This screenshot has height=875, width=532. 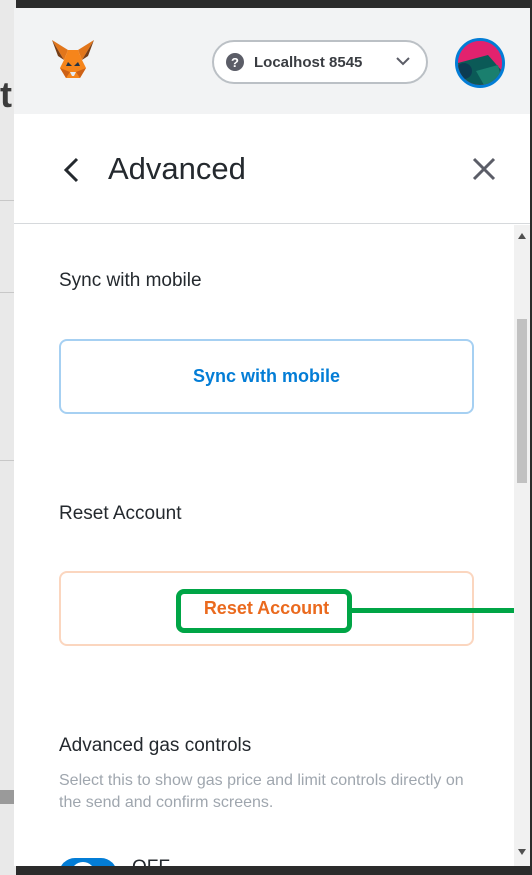 I want to click on chevron-down-icon, so click(x=403, y=61).